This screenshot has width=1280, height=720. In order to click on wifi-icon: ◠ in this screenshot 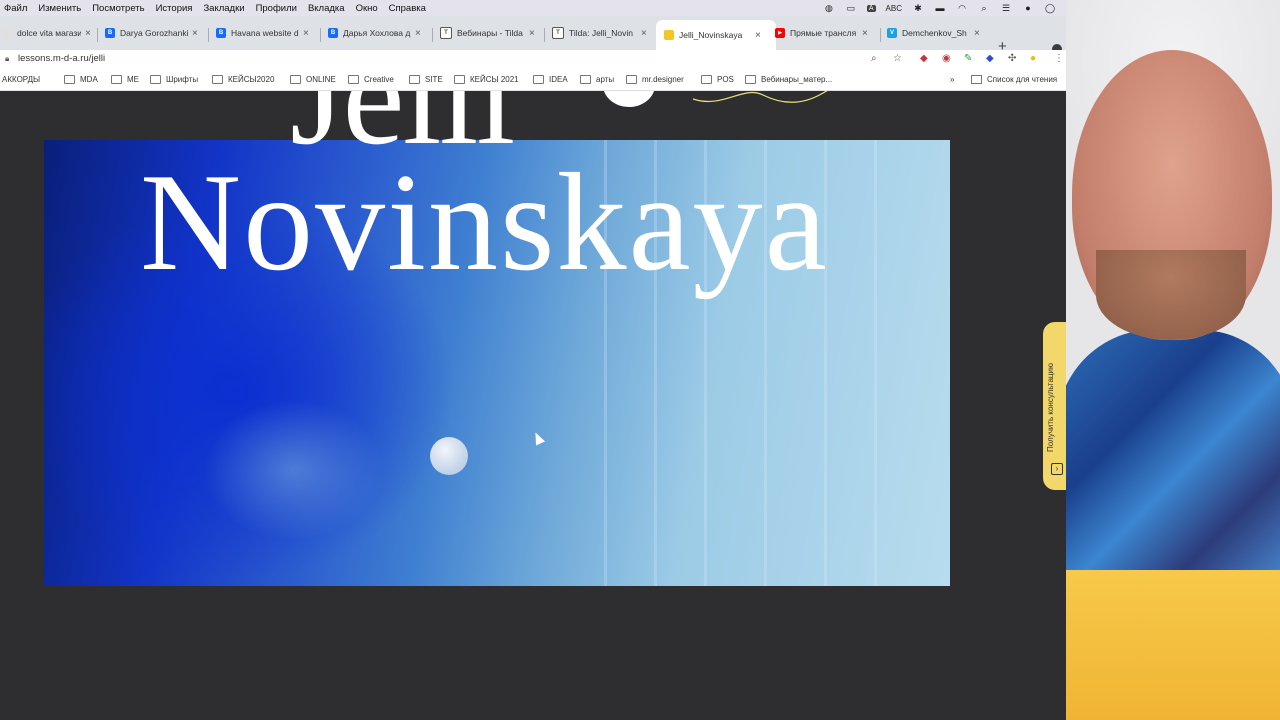, I will do `click(962, 8)`.